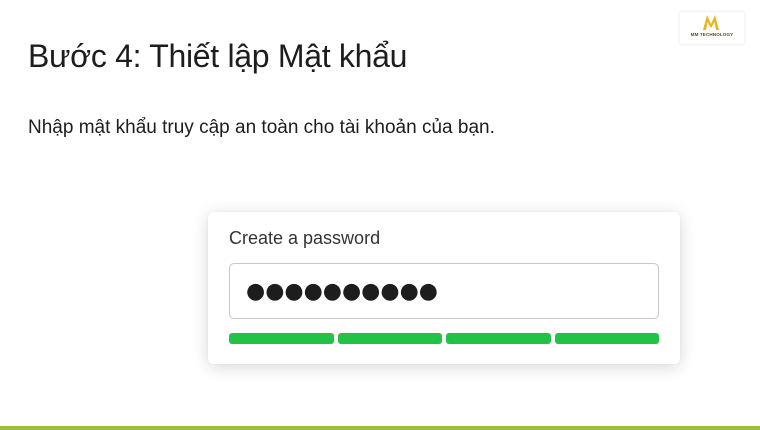  What do you see at coordinates (218, 56) in the screenshot?
I see `page-title: Bước 4: Thiết lập Mật khẩu` at bounding box center [218, 56].